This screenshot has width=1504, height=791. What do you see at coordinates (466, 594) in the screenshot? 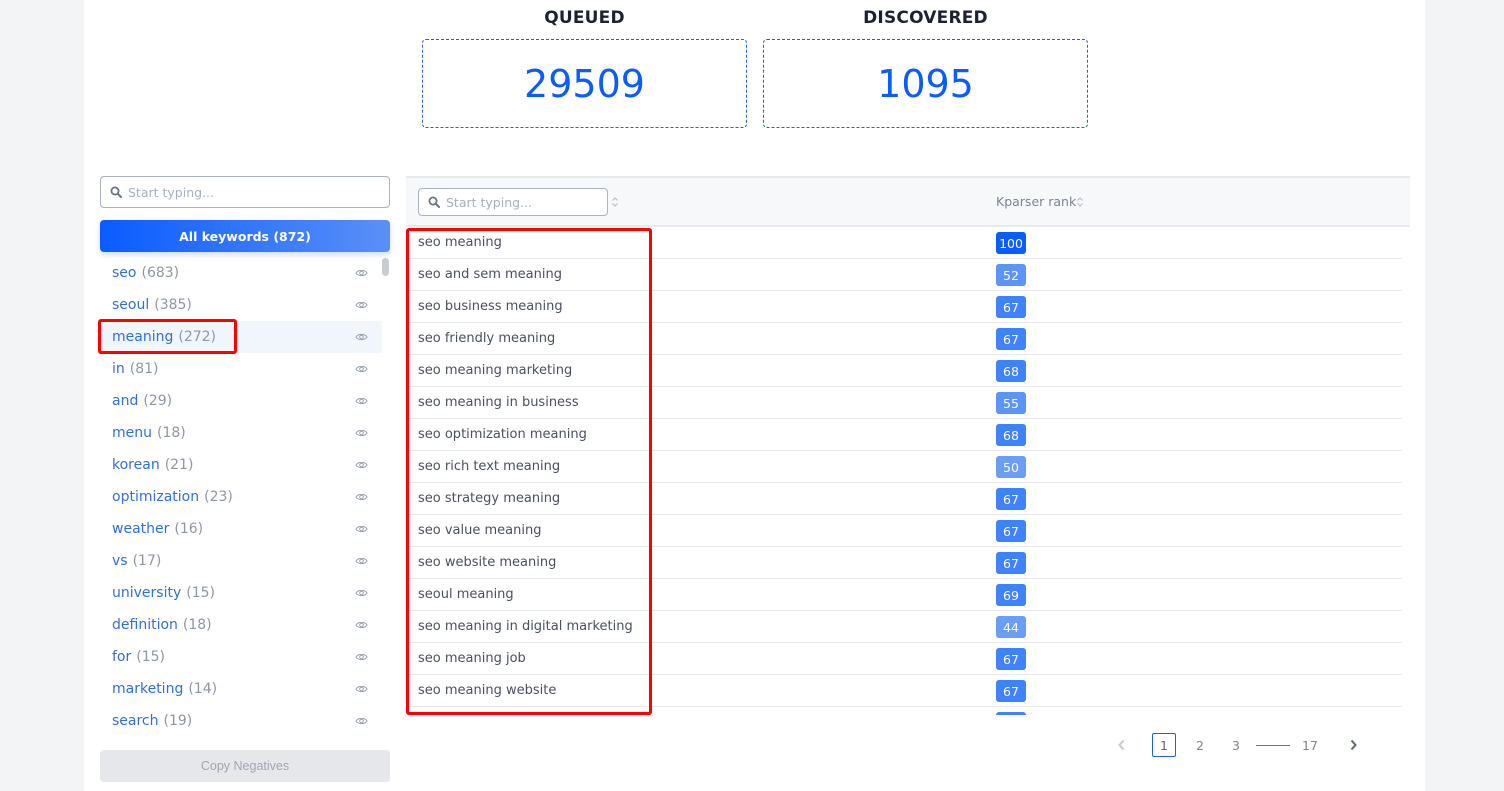
I see `keyword-cell: seoul meaning` at bounding box center [466, 594].